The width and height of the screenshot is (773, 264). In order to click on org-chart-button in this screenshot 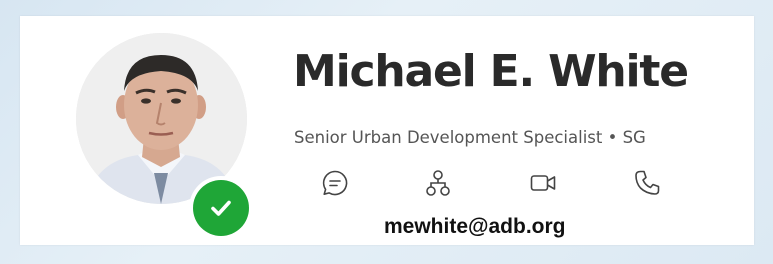, I will do `click(438, 183)`.